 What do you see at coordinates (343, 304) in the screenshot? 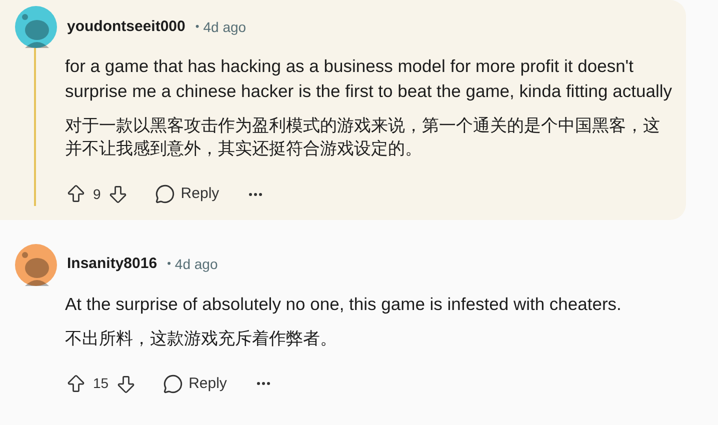
I see `comment-text: At the surprise of absolutely no one, this game is infested with cheaters.` at bounding box center [343, 304].